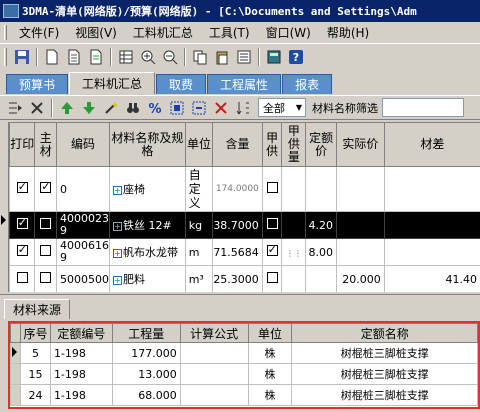  I want to click on material-filter-input, so click(423, 107).